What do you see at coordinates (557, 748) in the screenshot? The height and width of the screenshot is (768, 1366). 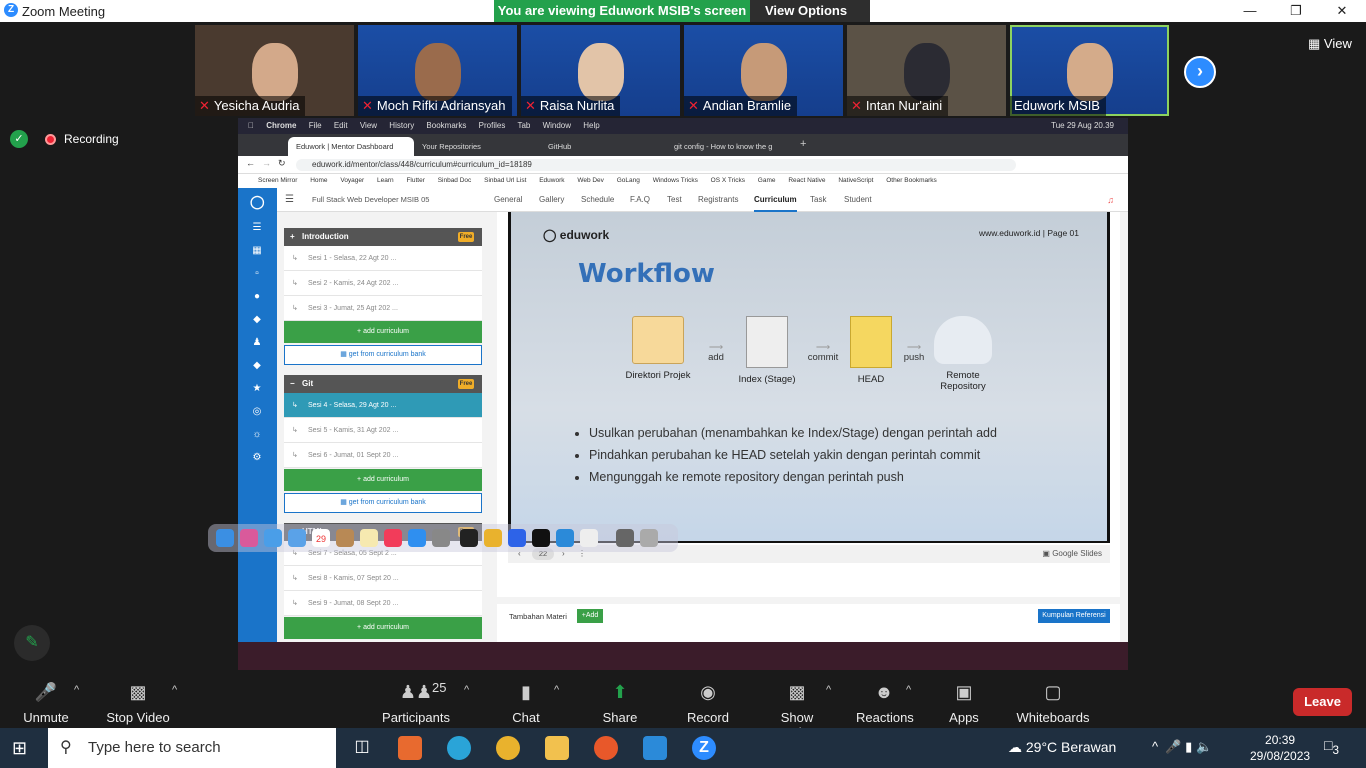 I see `file-explorer-icon` at bounding box center [557, 748].